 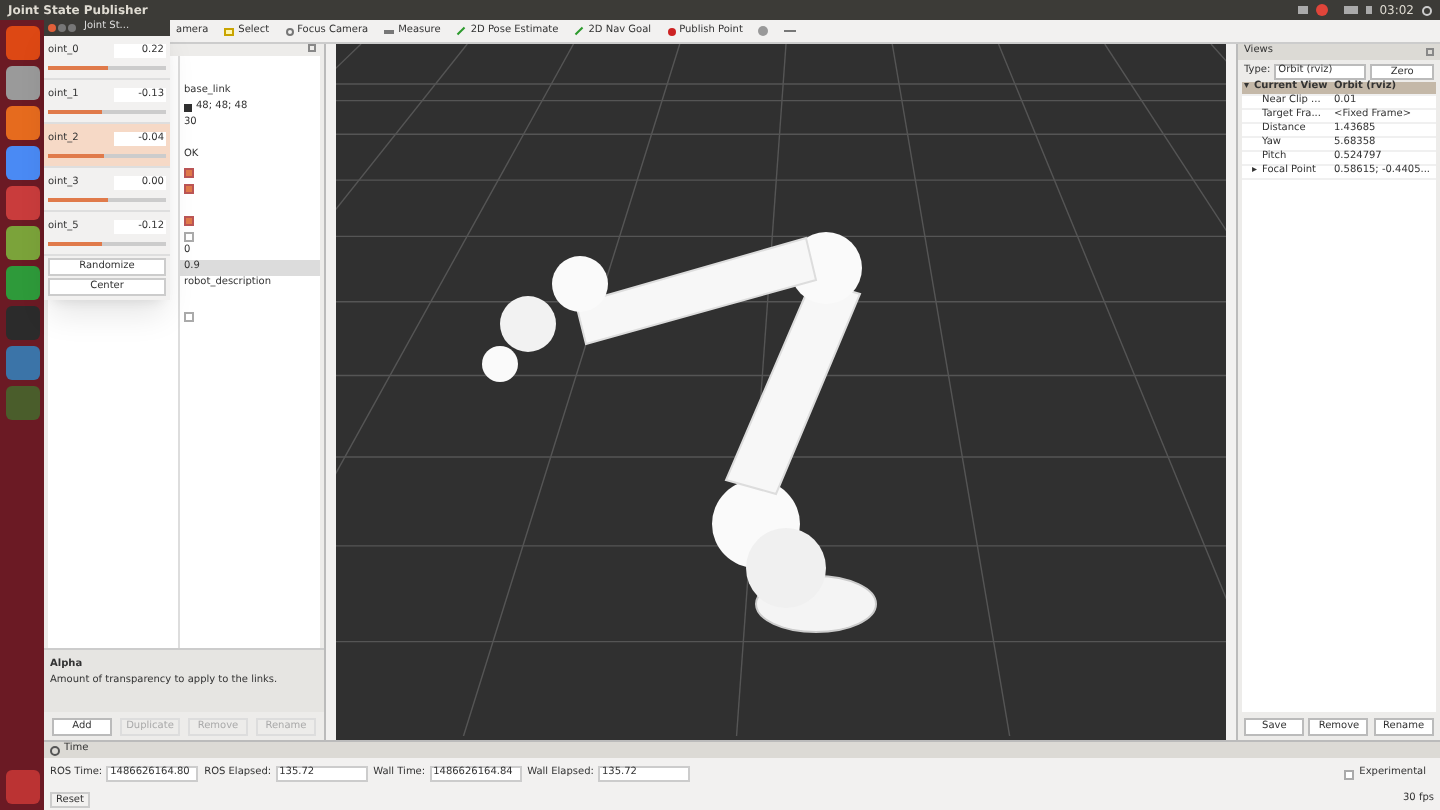 I want to click on notification-icon, so click(x=1321, y=10).